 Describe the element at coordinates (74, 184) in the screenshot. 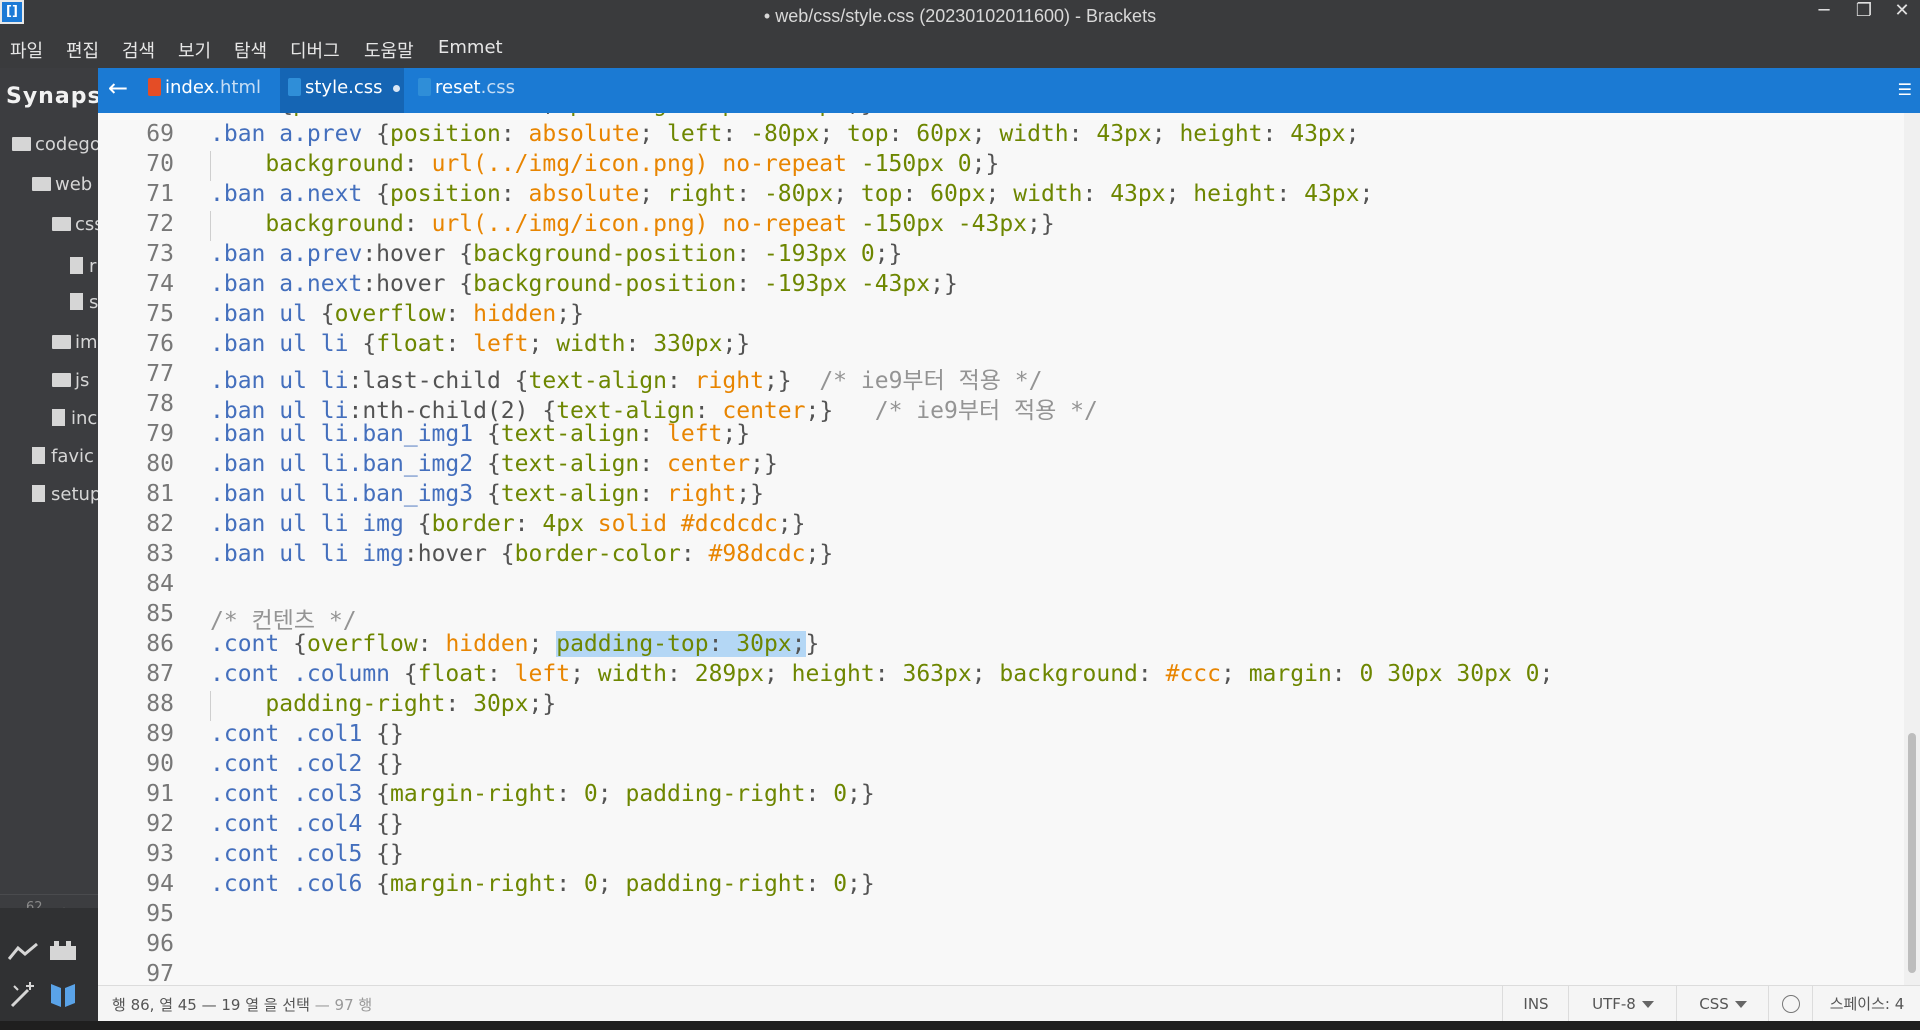

I see `tree-label: web` at that location.